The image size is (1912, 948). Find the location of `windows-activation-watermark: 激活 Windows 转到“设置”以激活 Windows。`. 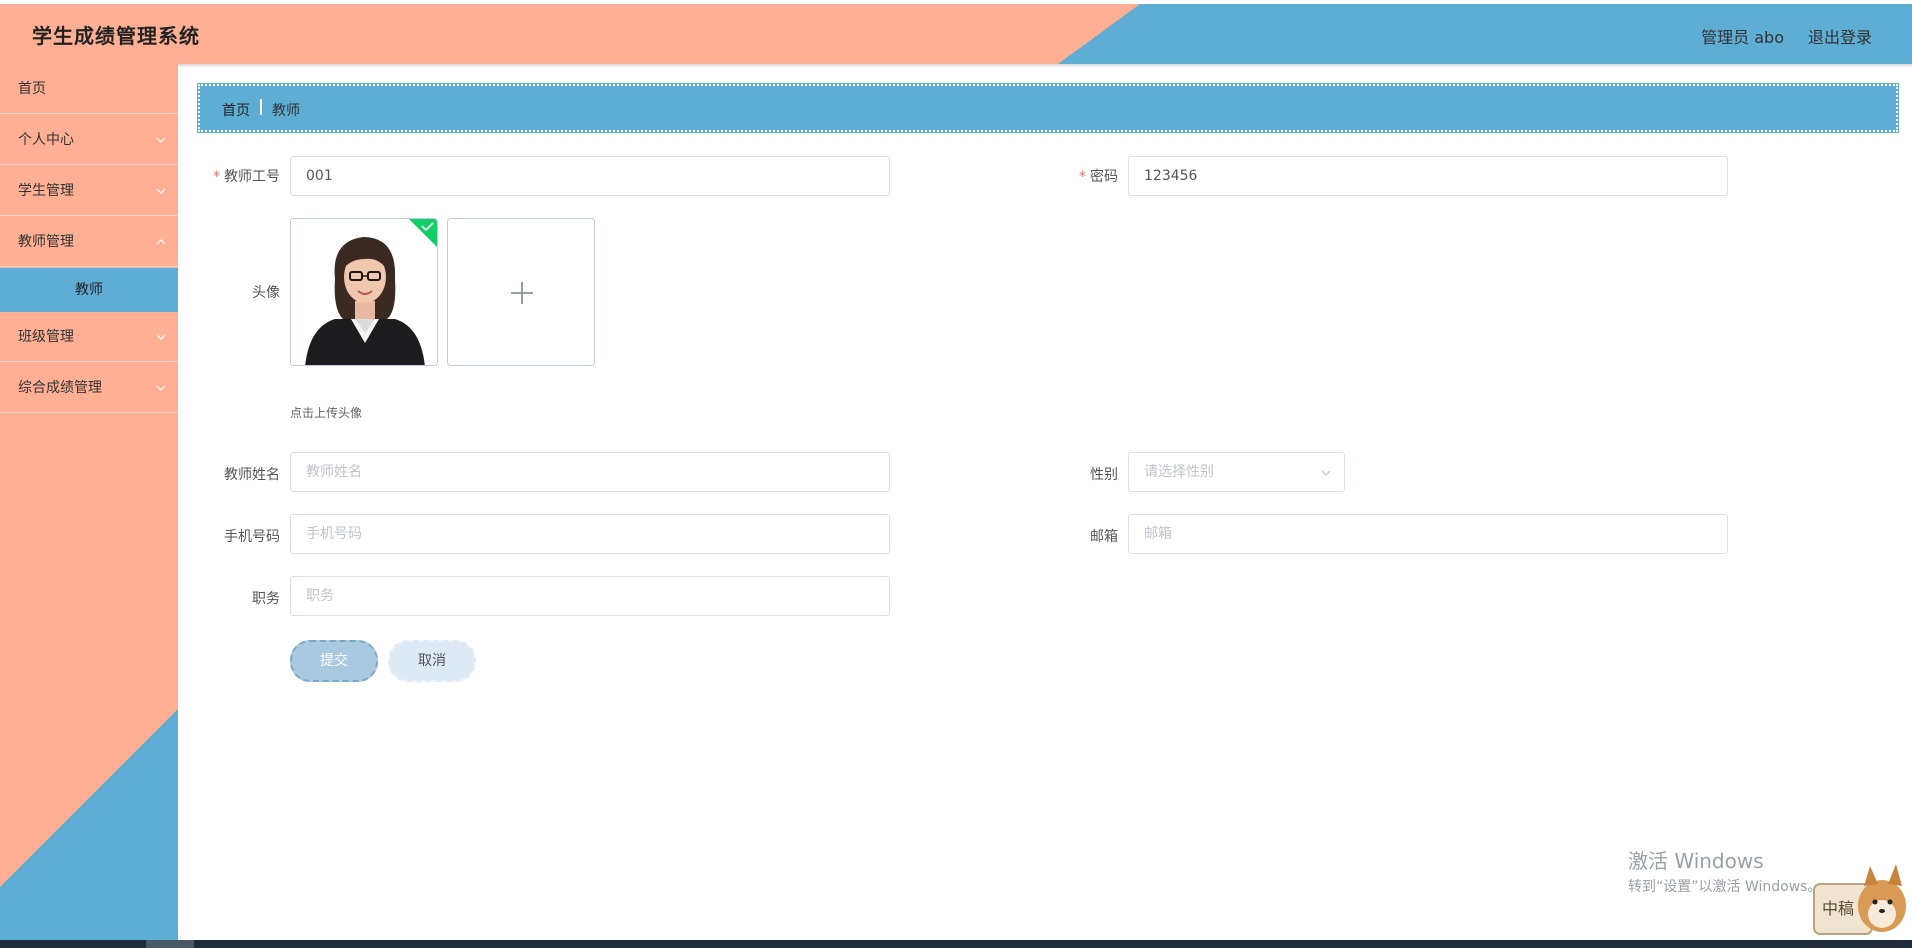

windows-activation-watermark: 激活 Windows 转到“设置”以激活 Windows。 is located at coordinates (1724, 870).